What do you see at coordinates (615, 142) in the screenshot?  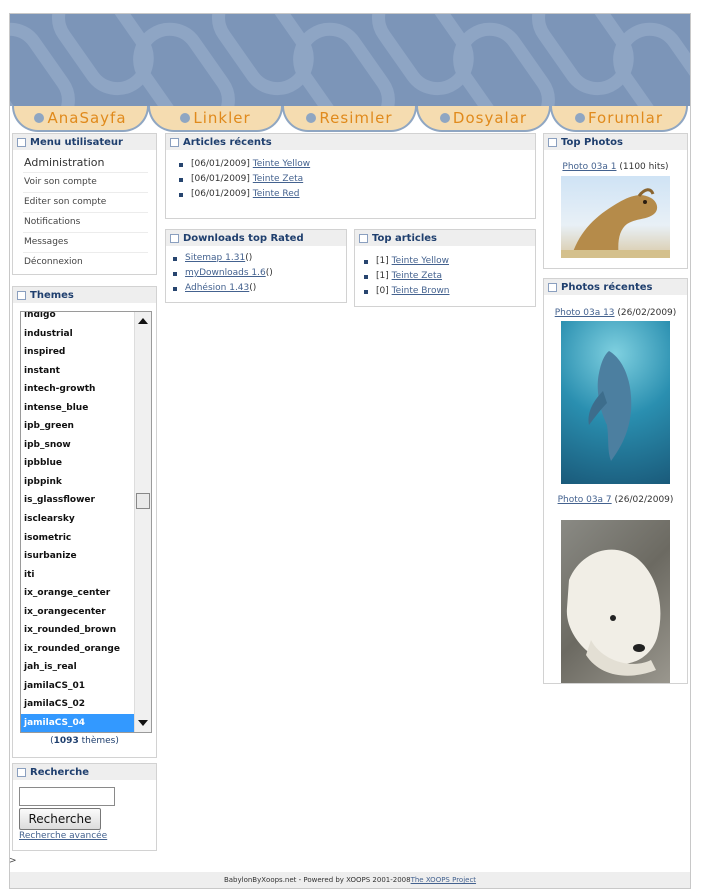 I see `top-photos-title: Top Photos` at bounding box center [615, 142].